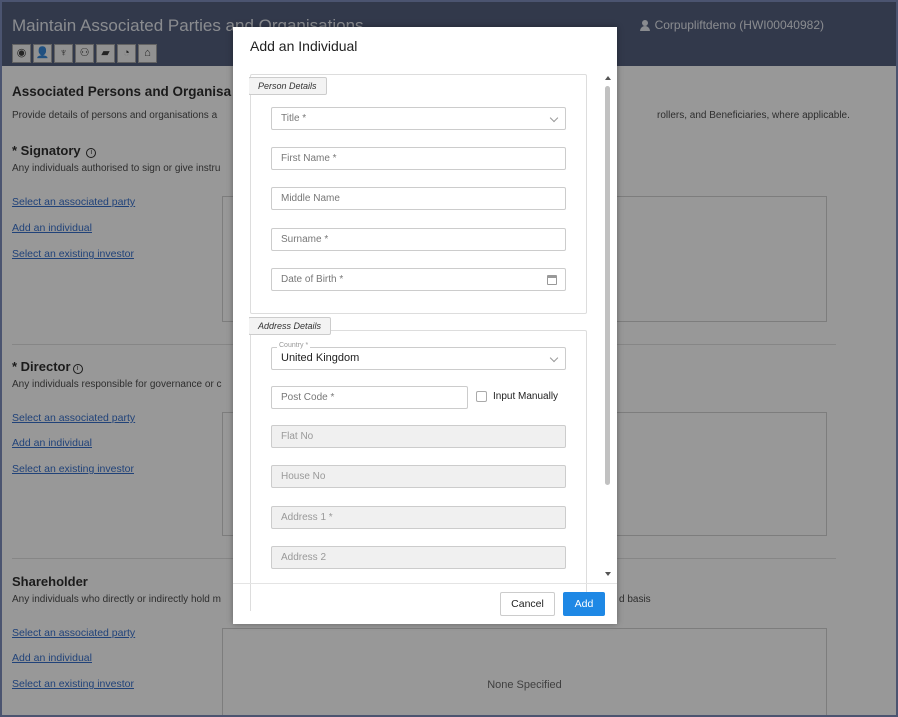 This screenshot has height=717, width=898. What do you see at coordinates (607, 285) in the screenshot?
I see `dialog-scrollbar` at bounding box center [607, 285].